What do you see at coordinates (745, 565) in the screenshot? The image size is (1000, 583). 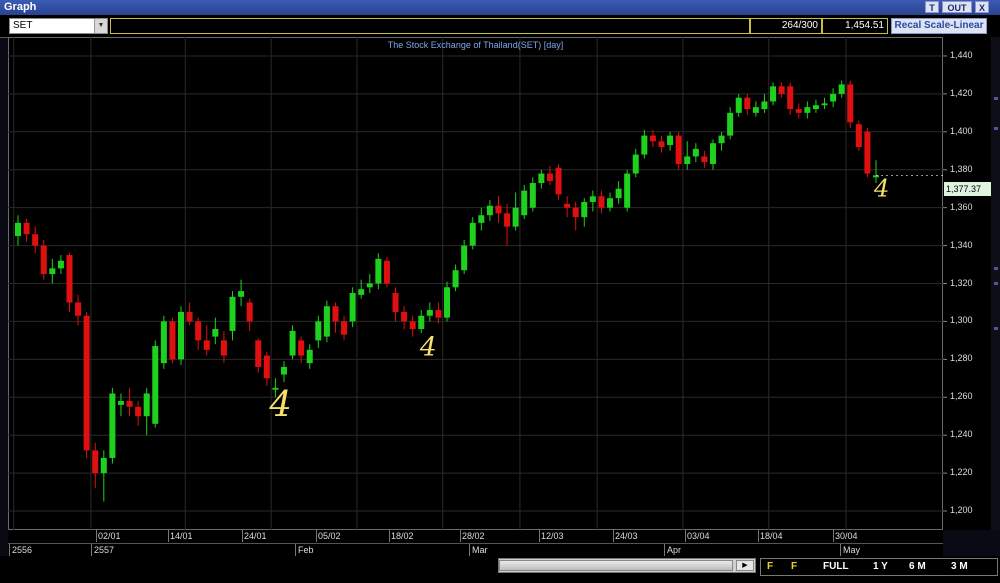 I see `scroll-right-arrow-icon: ▶` at bounding box center [745, 565].